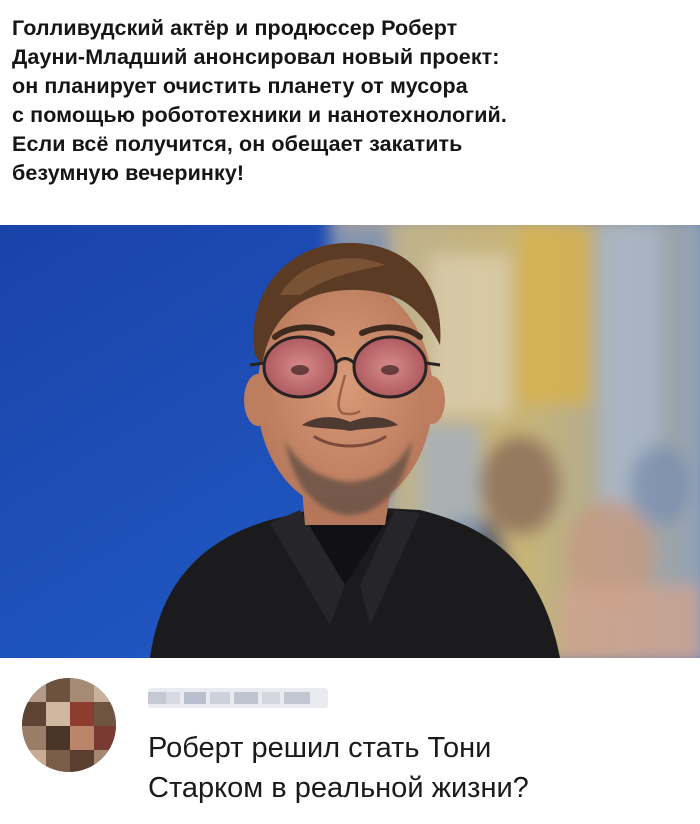  What do you see at coordinates (235, 28) in the screenshot?
I see `headline-line: Голливудский актёр и продюссер Роберт` at bounding box center [235, 28].